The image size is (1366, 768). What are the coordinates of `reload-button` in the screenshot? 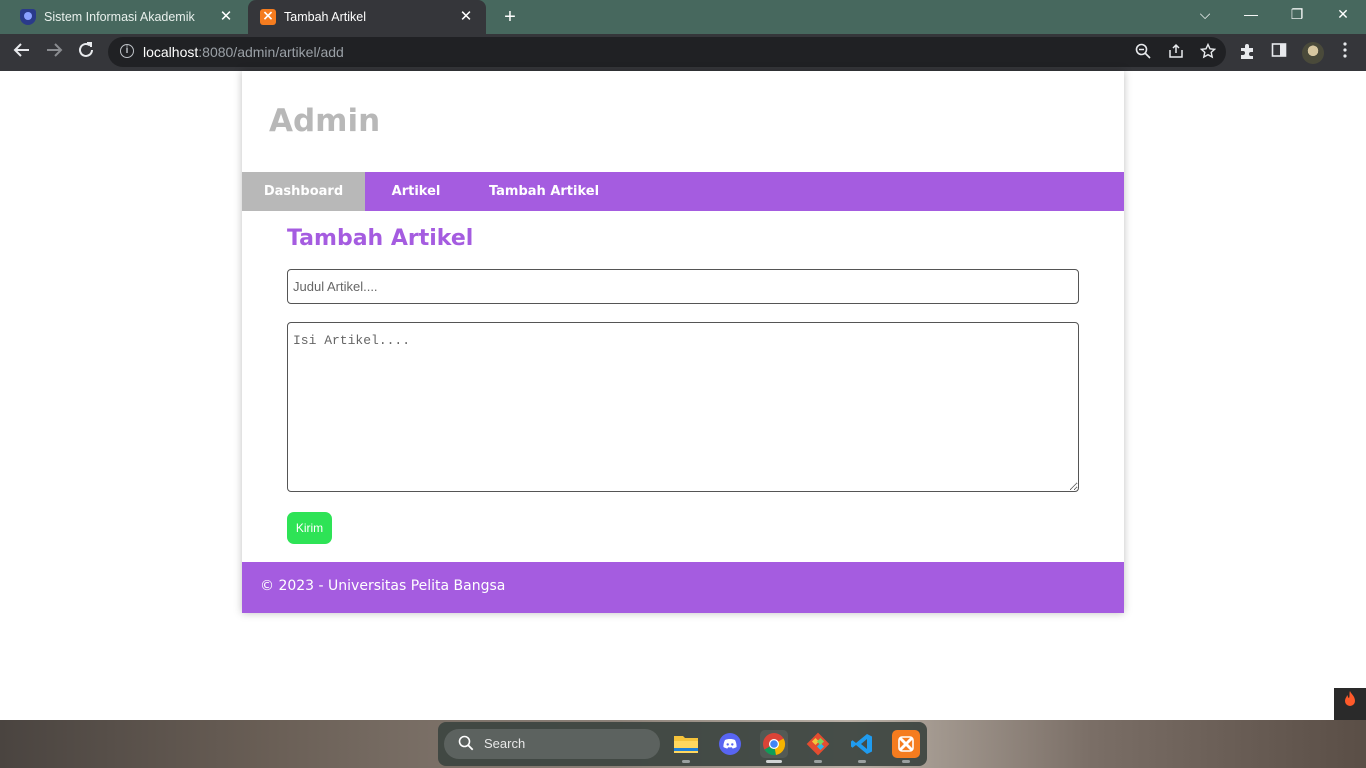 It's located at (86, 53).